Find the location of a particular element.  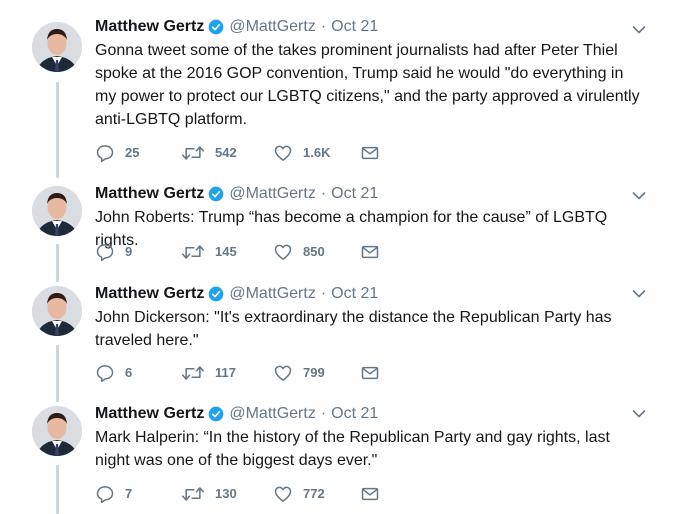

retweet-button: 130 is located at coordinates (209, 494).